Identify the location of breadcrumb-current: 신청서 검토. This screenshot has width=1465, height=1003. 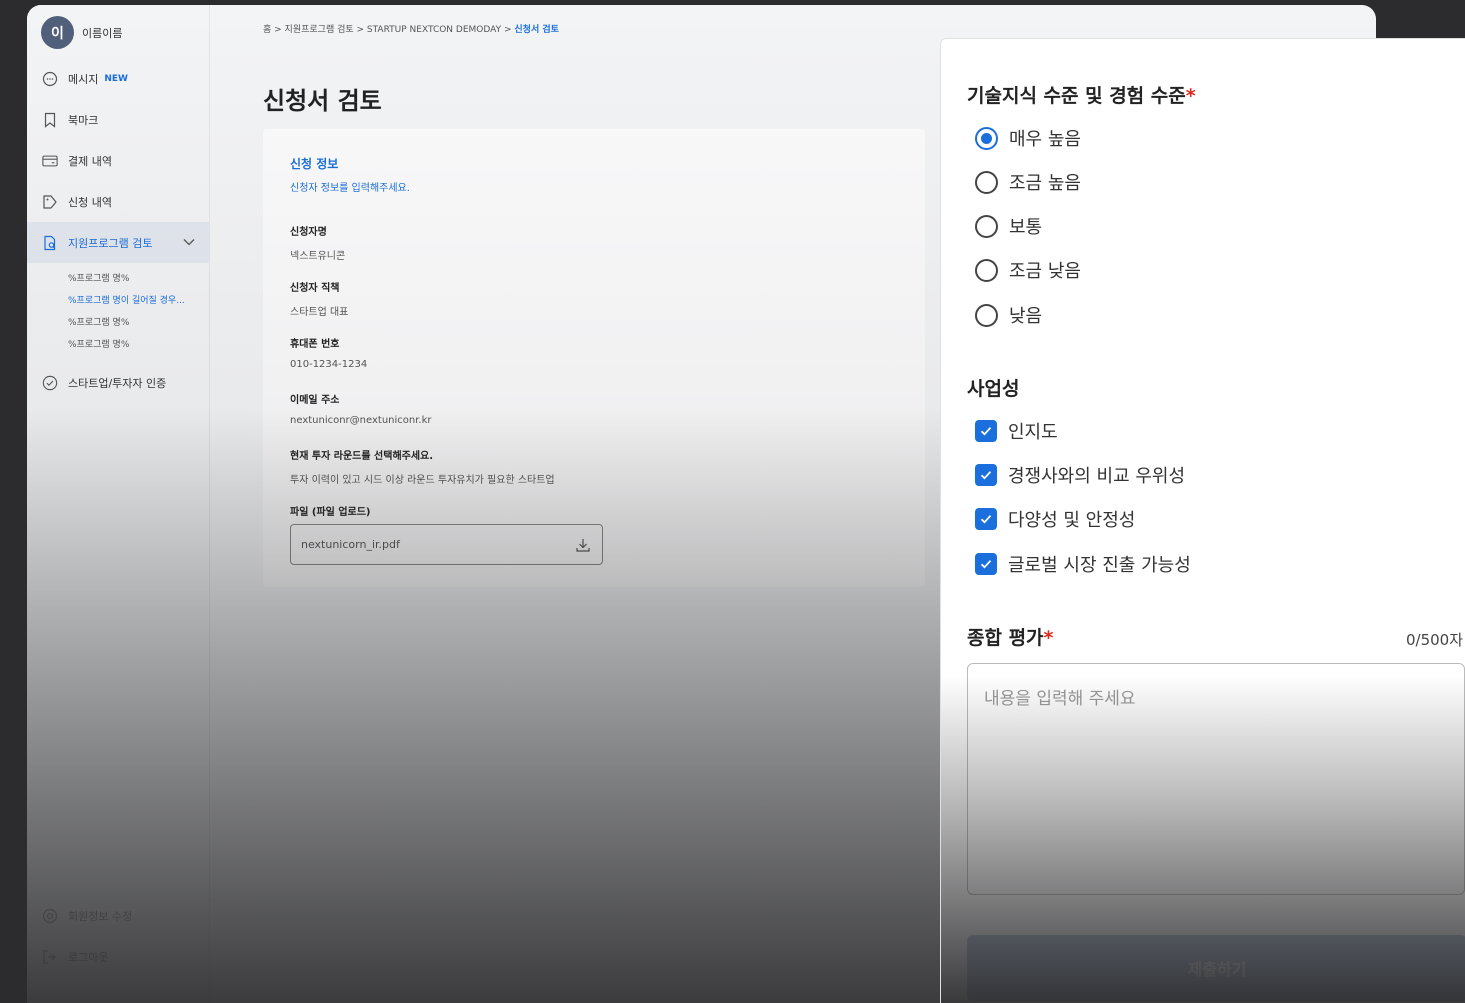
(536, 30).